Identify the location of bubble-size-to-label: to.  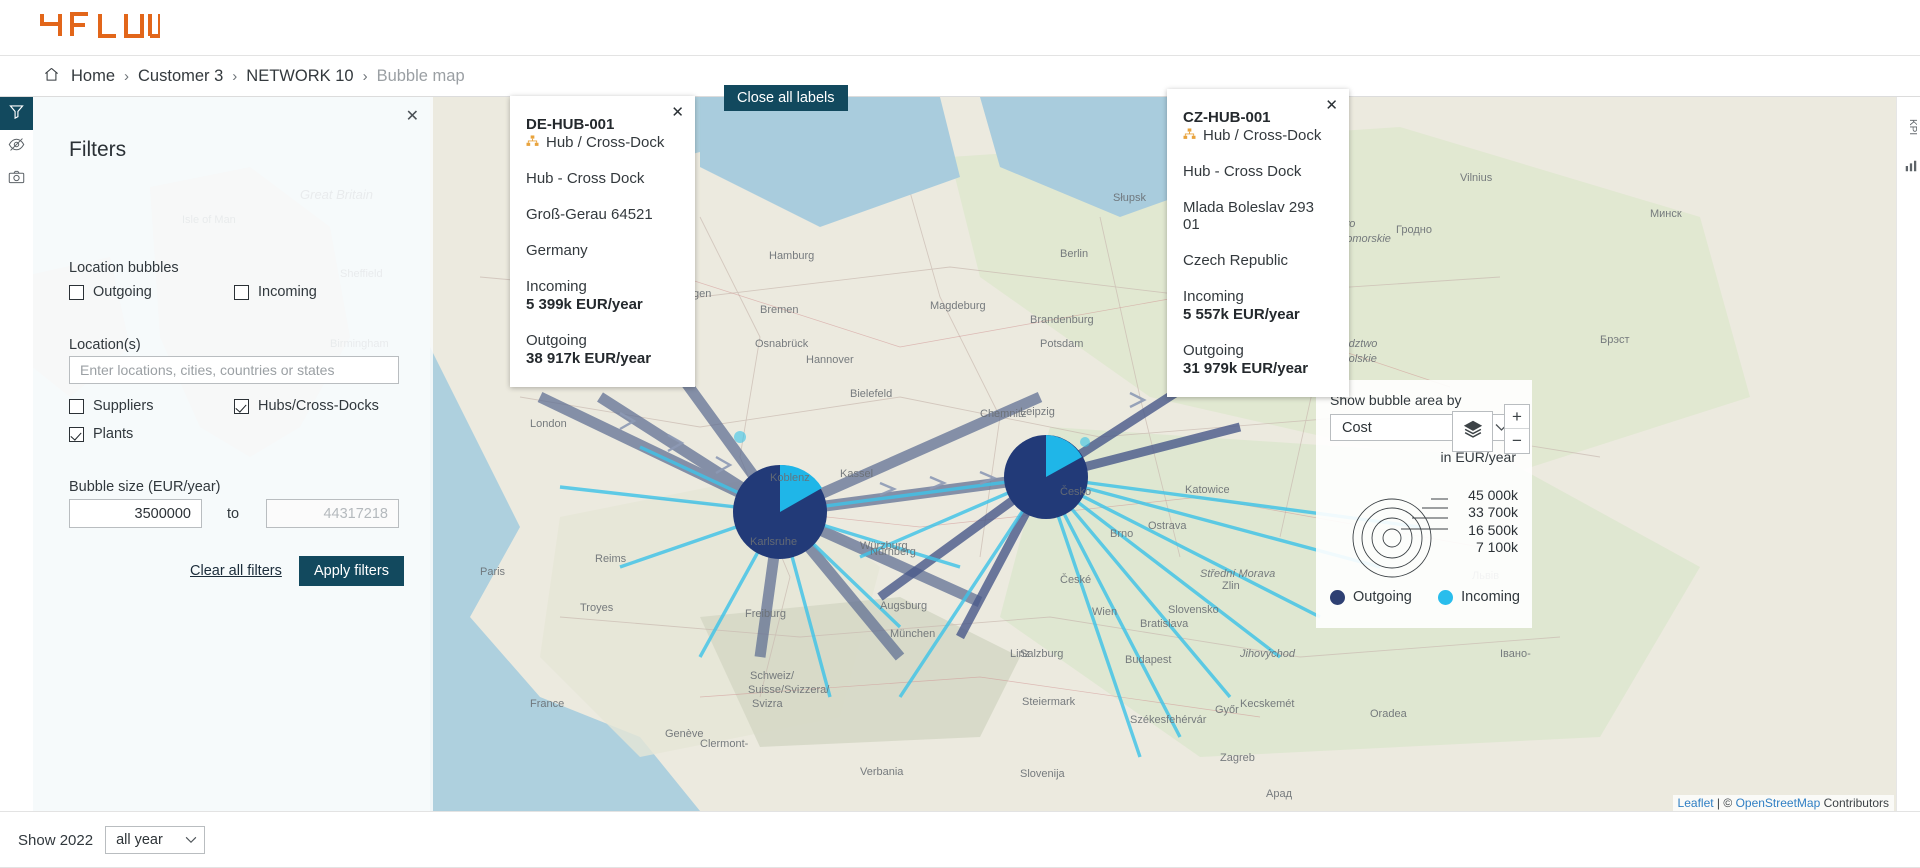
(233, 514).